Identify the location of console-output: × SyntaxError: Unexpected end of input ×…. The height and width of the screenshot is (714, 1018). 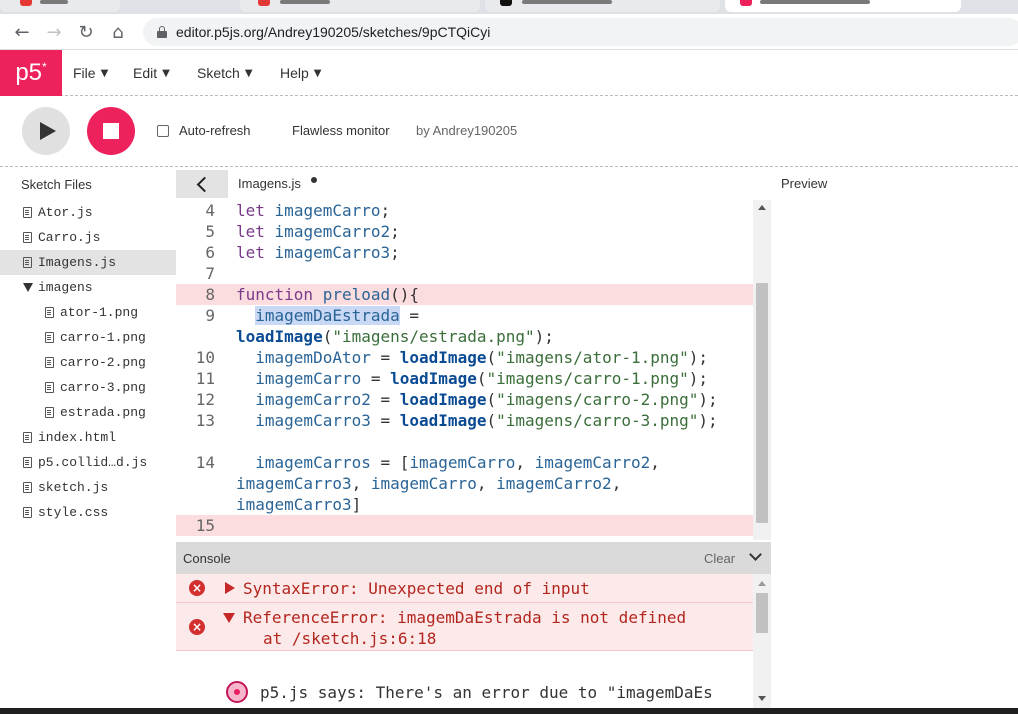
(473, 641).